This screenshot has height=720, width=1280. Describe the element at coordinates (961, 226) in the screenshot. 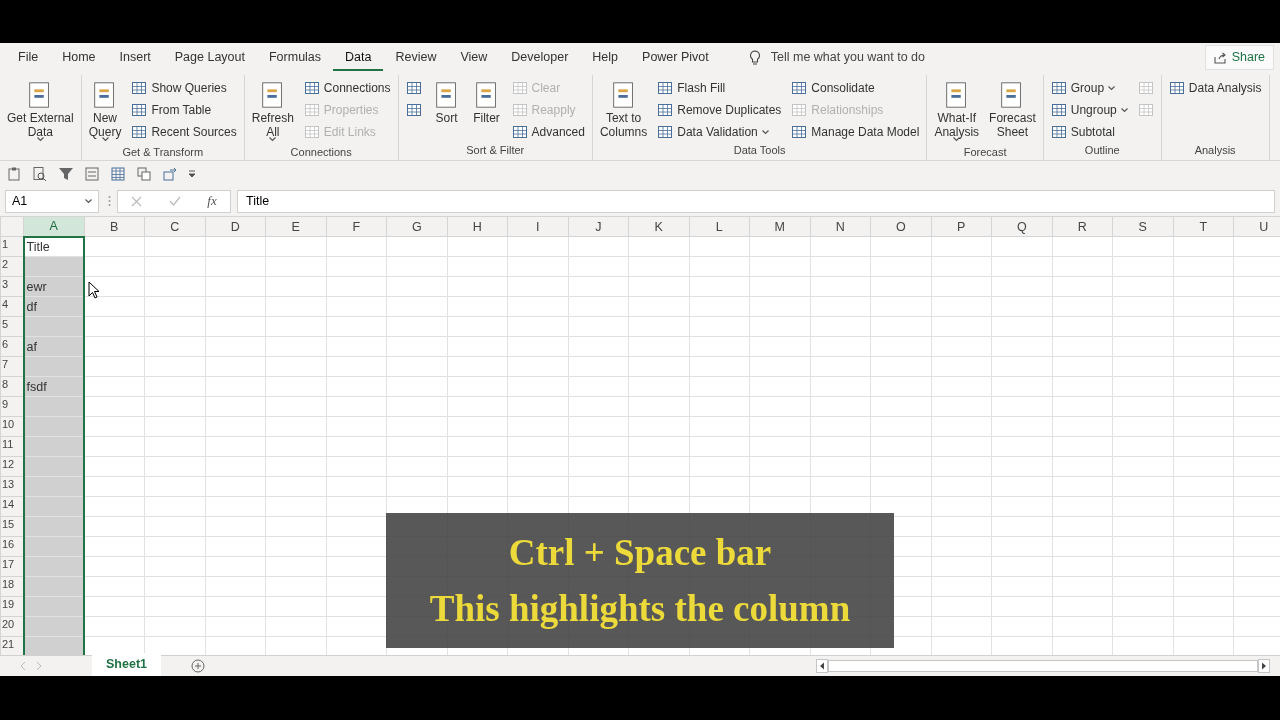

I see `column-header: P` at that location.